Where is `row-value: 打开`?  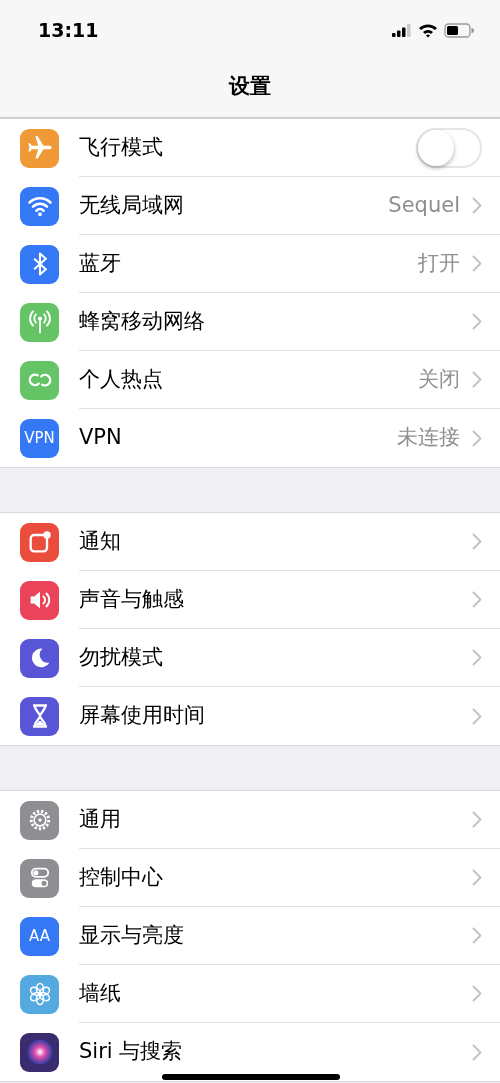 row-value: 打开 is located at coordinates (439, 263).